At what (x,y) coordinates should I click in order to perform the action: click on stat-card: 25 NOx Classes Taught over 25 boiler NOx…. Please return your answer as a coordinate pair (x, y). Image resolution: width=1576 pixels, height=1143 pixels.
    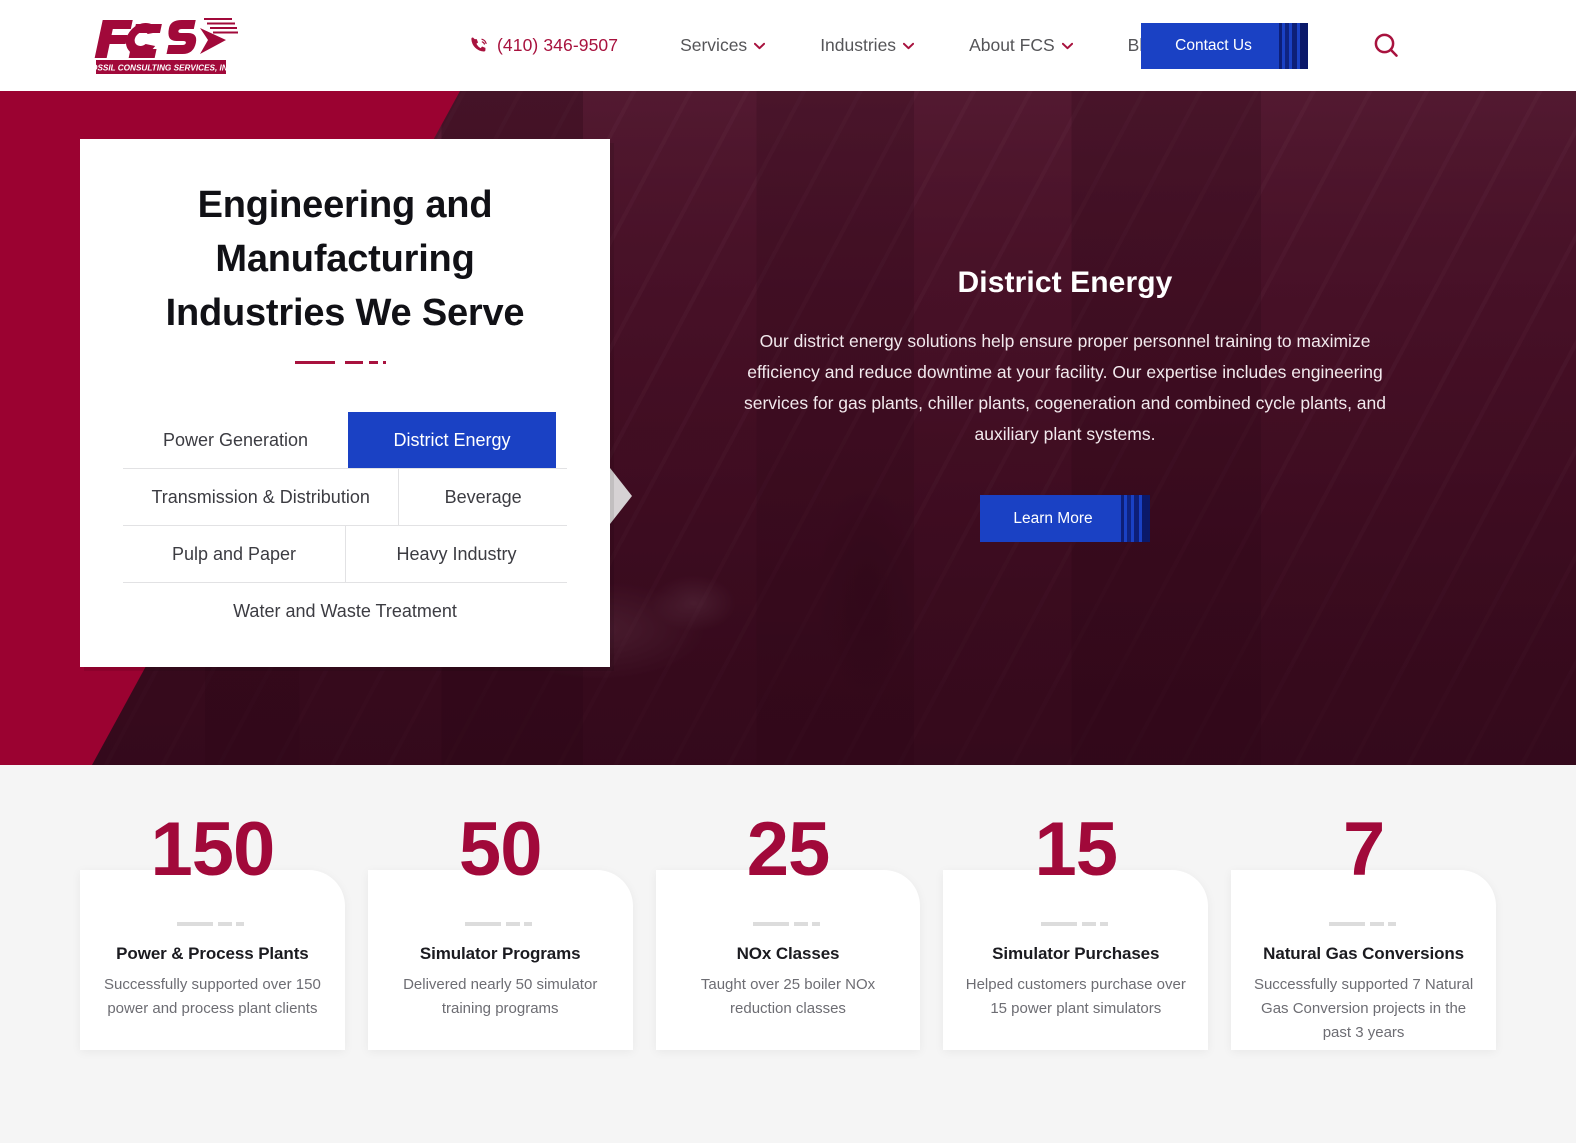
    Looking at the image, I should click on (788, 931).